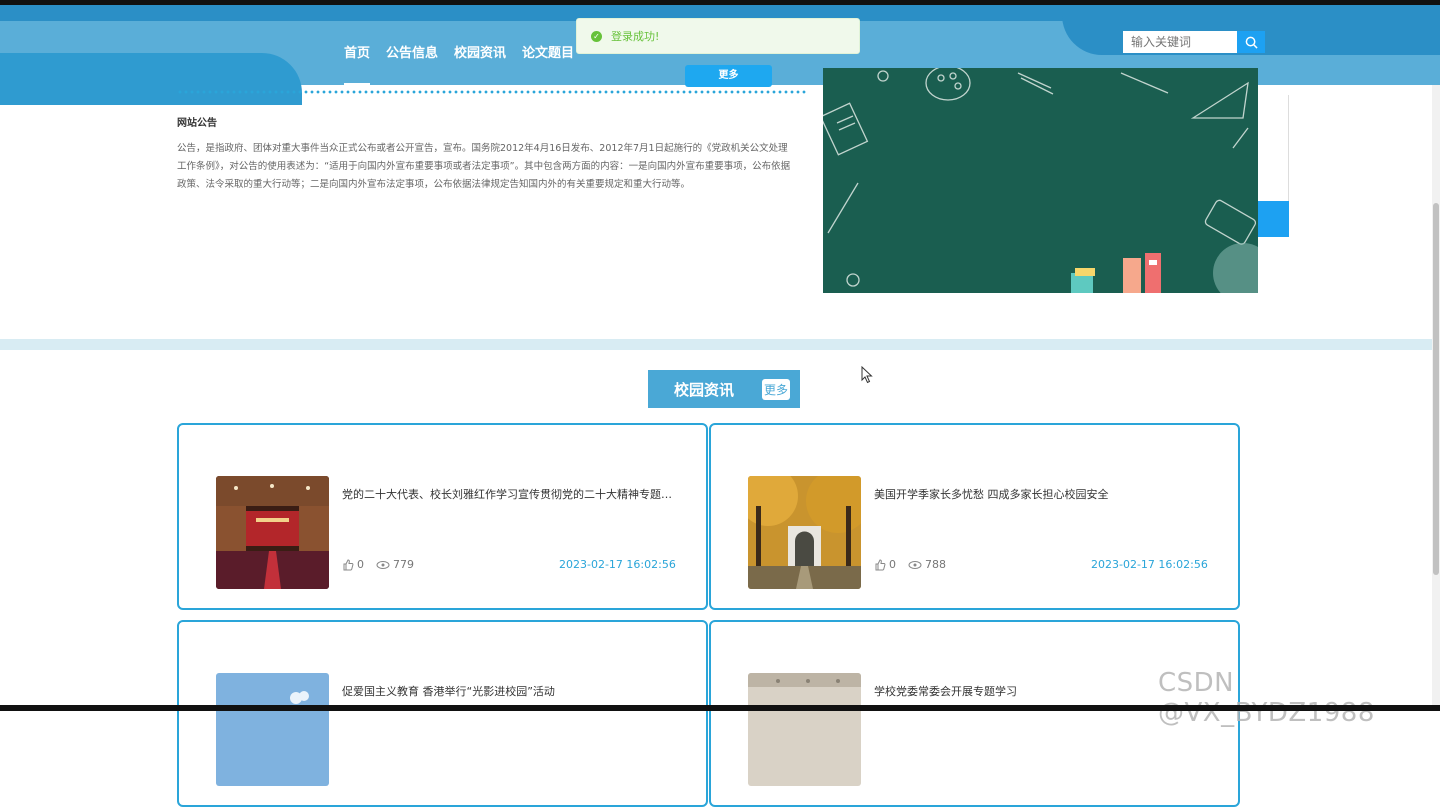 The image size is (1440, 807). I want to click on watermark-text: CSDN @VX_BYDZ1988, so click(1266, 698).